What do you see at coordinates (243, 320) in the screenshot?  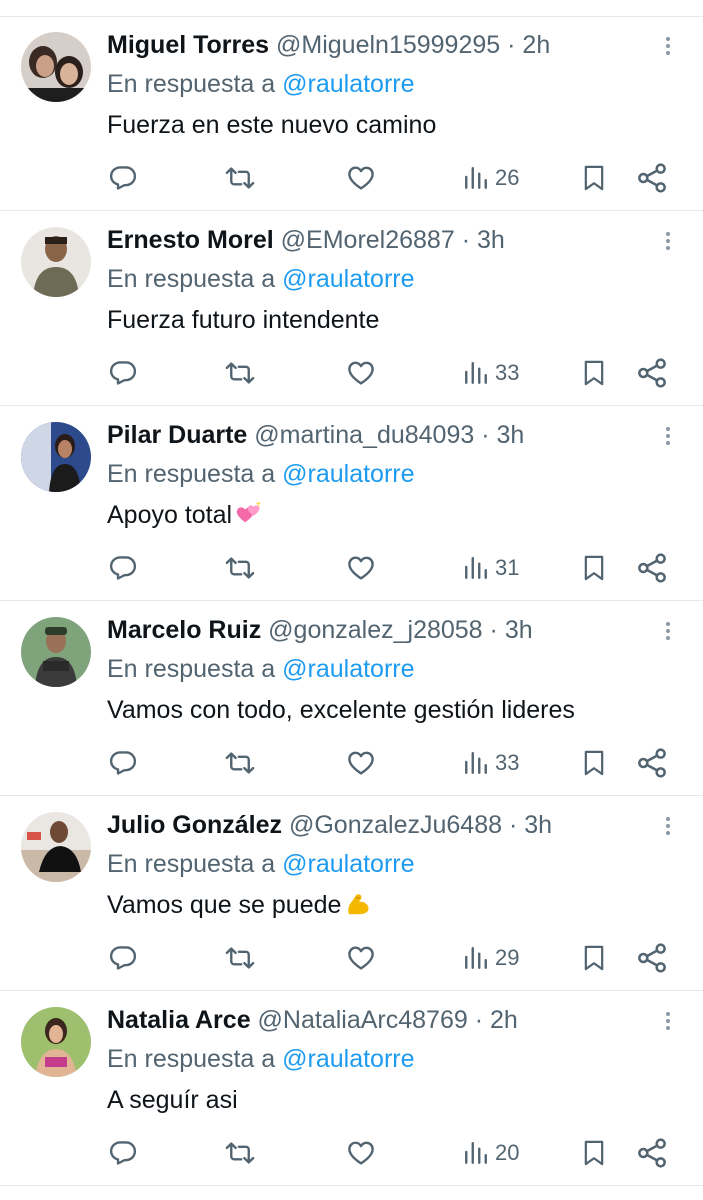 I see `tweet-text-content: Fuerza futuro intendente` at bounding box center [243, 320].